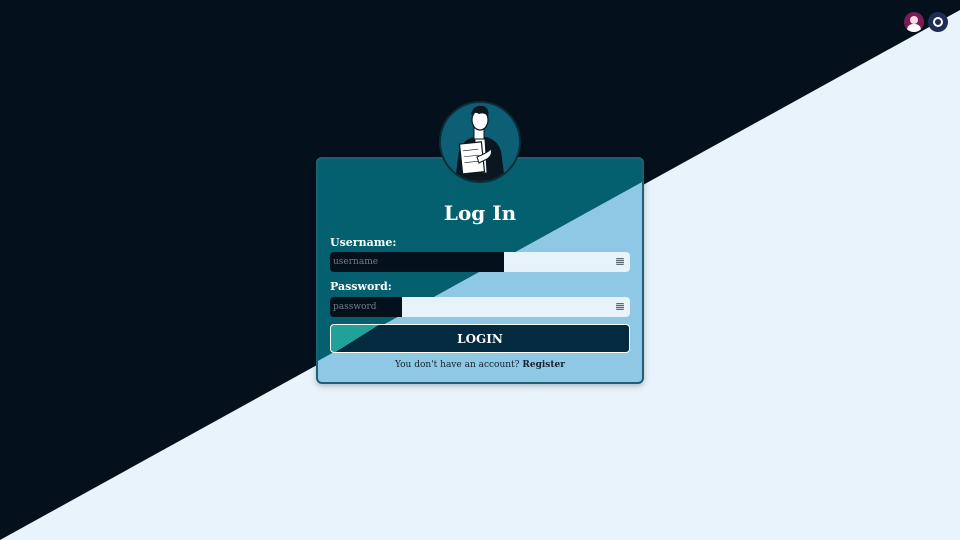  What do you see at coordinates (480, 307) in the screenshot?
I see `password-field` at bounding box center [480, 307].